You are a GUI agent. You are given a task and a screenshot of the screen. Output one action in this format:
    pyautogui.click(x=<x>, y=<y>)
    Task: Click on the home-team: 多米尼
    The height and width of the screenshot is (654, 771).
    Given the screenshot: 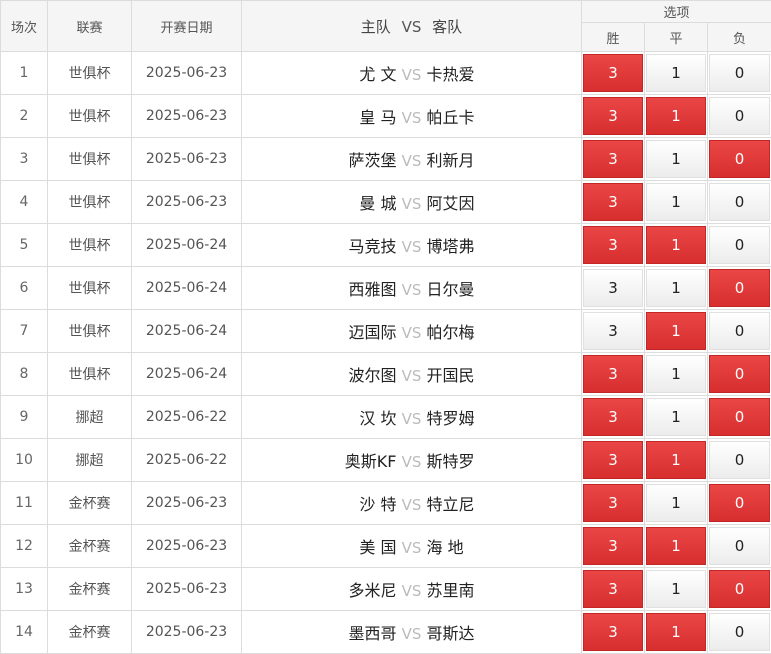 What is the action you would take?
    pyautogui.click(x=324, y=589)
    